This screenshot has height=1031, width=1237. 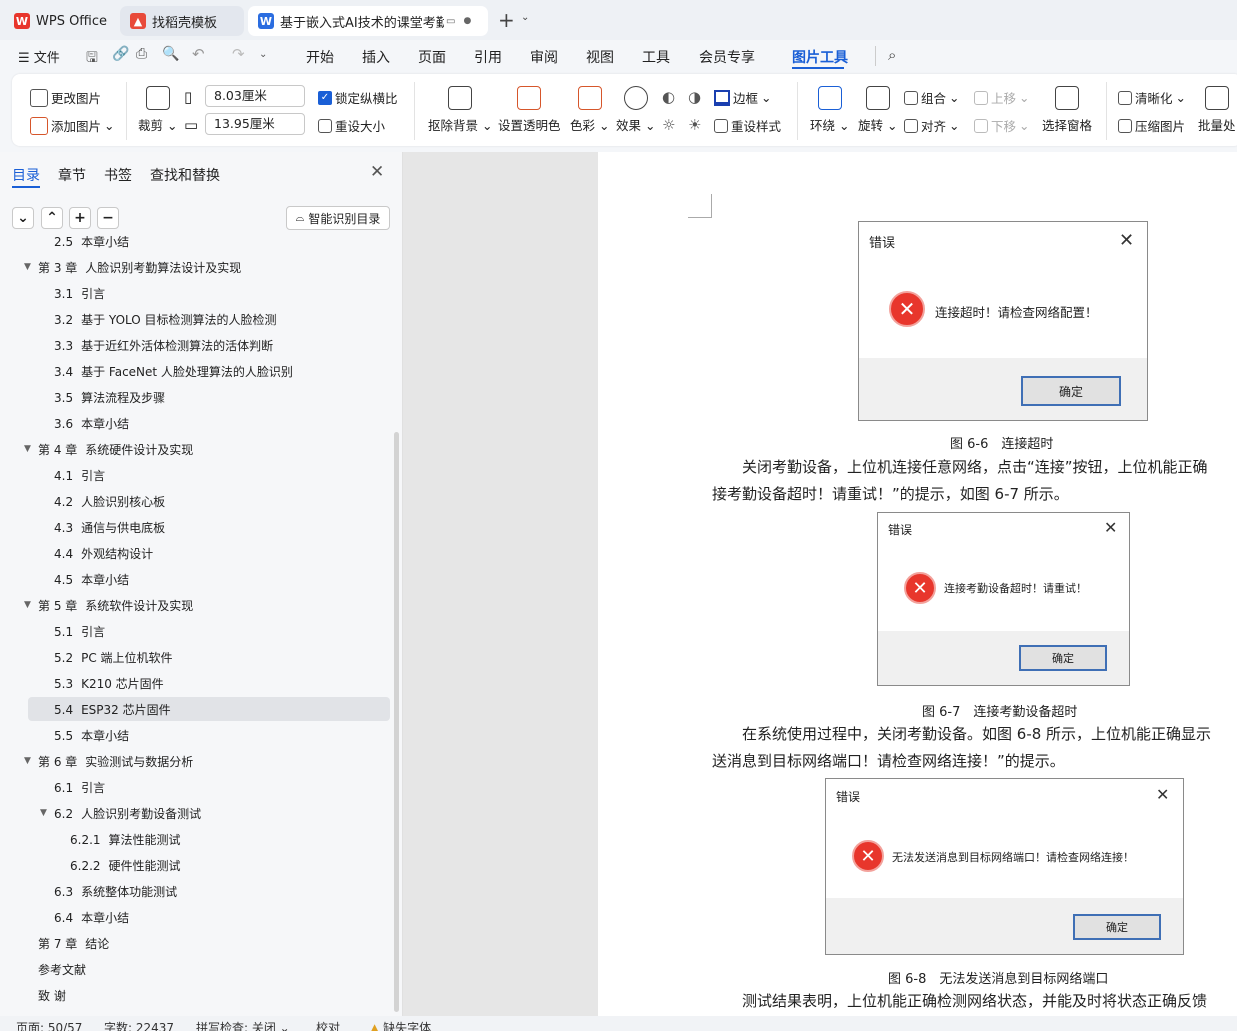 What do you see at coordinates (358, 97) in the screenshot?
I see `lock-ratio-checkbox: ✓ 锁定纵横比` at bounding box center [358, 97].